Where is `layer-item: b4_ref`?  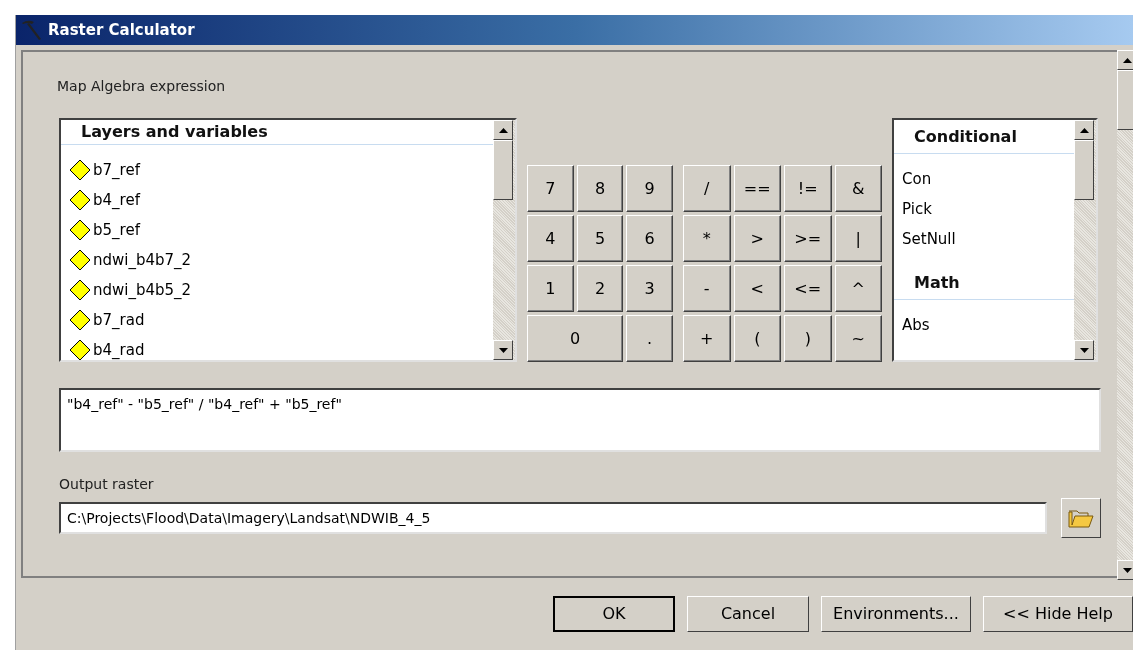 layer-item: b4_ref is located at coordinates (281, 200).